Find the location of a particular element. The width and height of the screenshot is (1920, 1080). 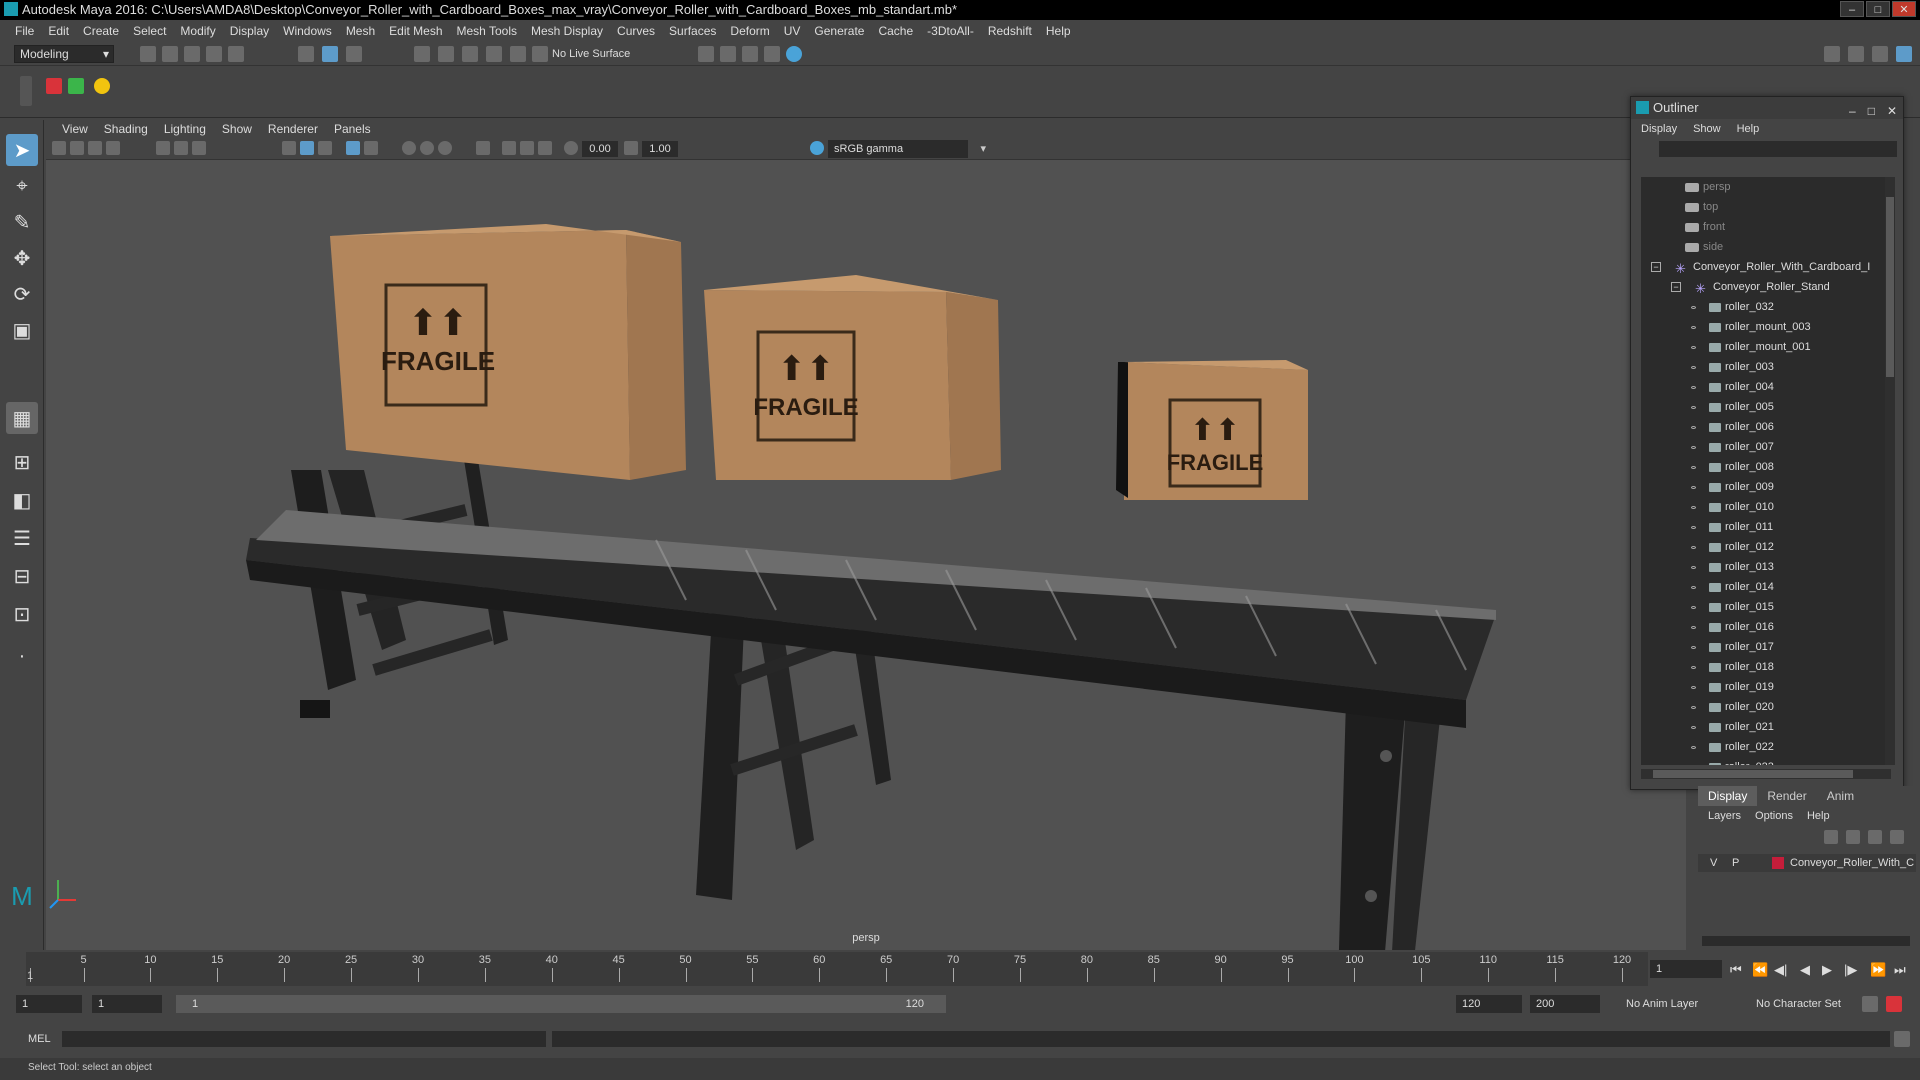

tree-item-mesh: roller_020 is located at coordinates (1766, 707).